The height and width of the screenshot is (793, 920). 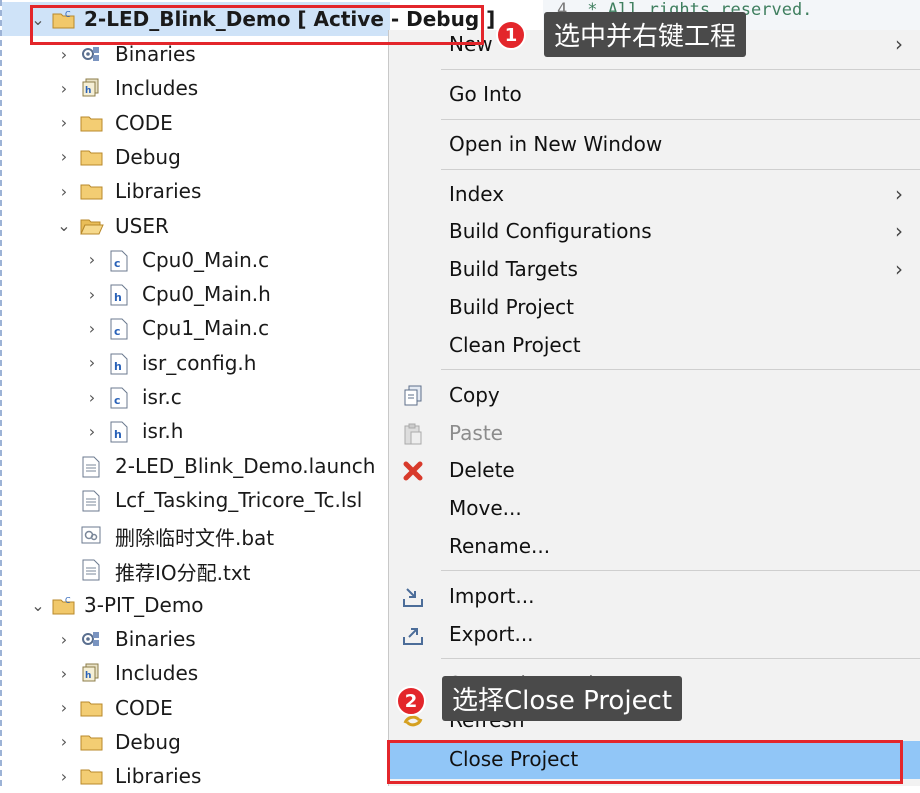 What do you see at coordinates (477, 194) in the screenshot?
I see `menu-item-label: Index` at bounding box center [477, 194].